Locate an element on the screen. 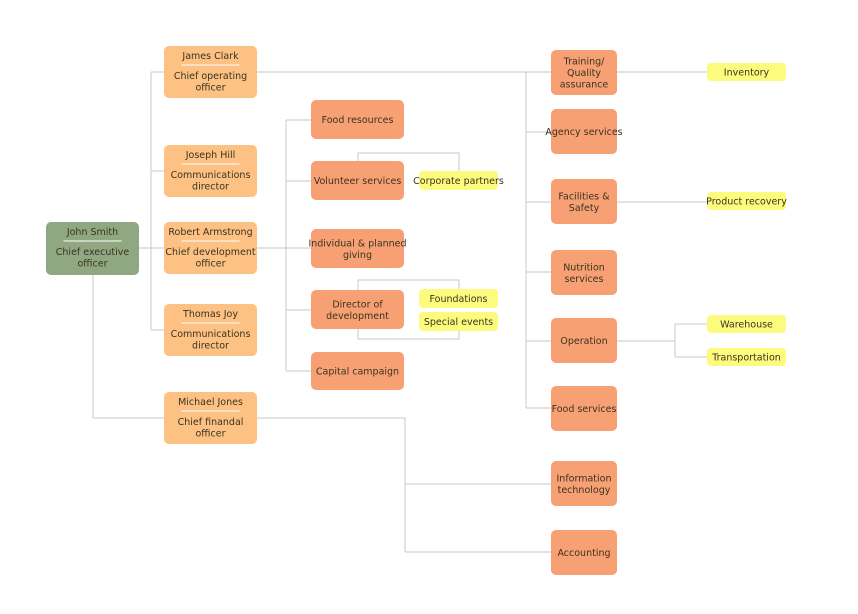  node-label: Food resources is located at coordinates (358, 120).